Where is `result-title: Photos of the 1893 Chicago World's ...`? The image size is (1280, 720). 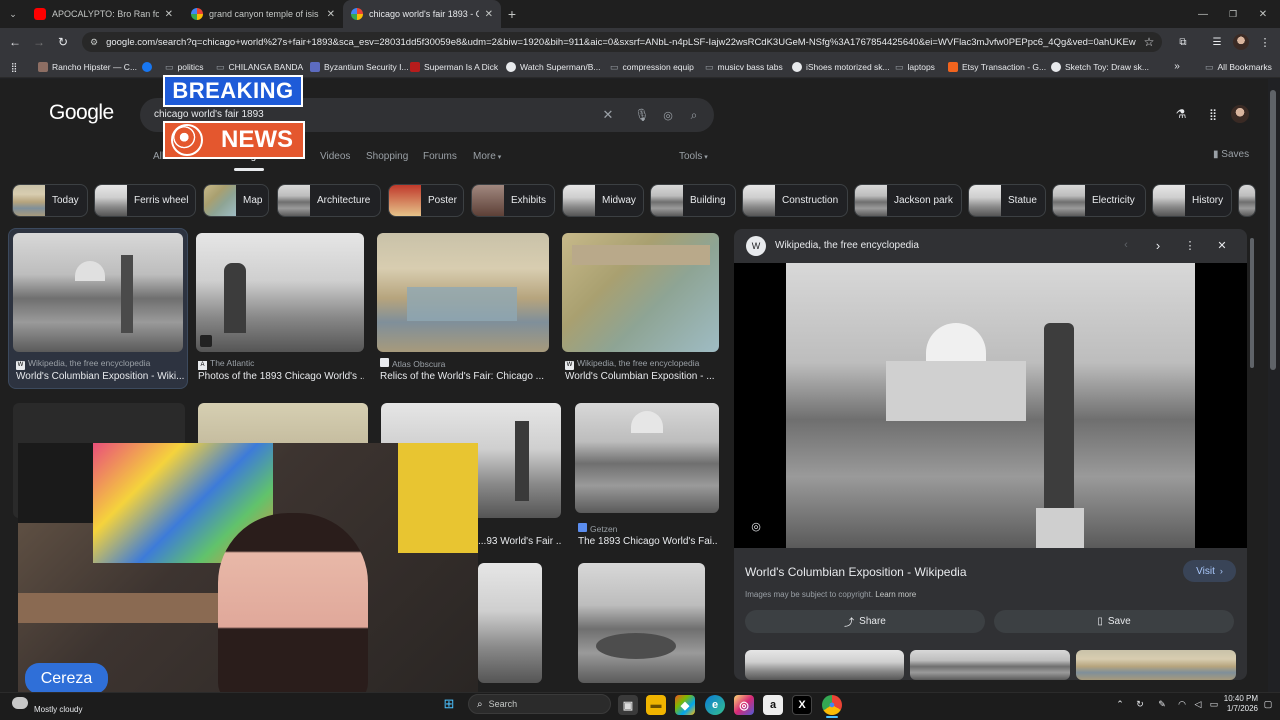 result-title: Photos of the 1893 Chicago World's ... is located at coordinates (281, 376).